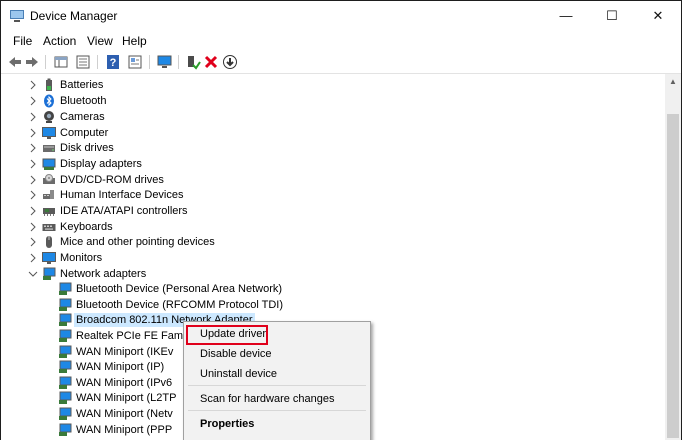  I want to click on back-arrow-icon, so click(15, 62).